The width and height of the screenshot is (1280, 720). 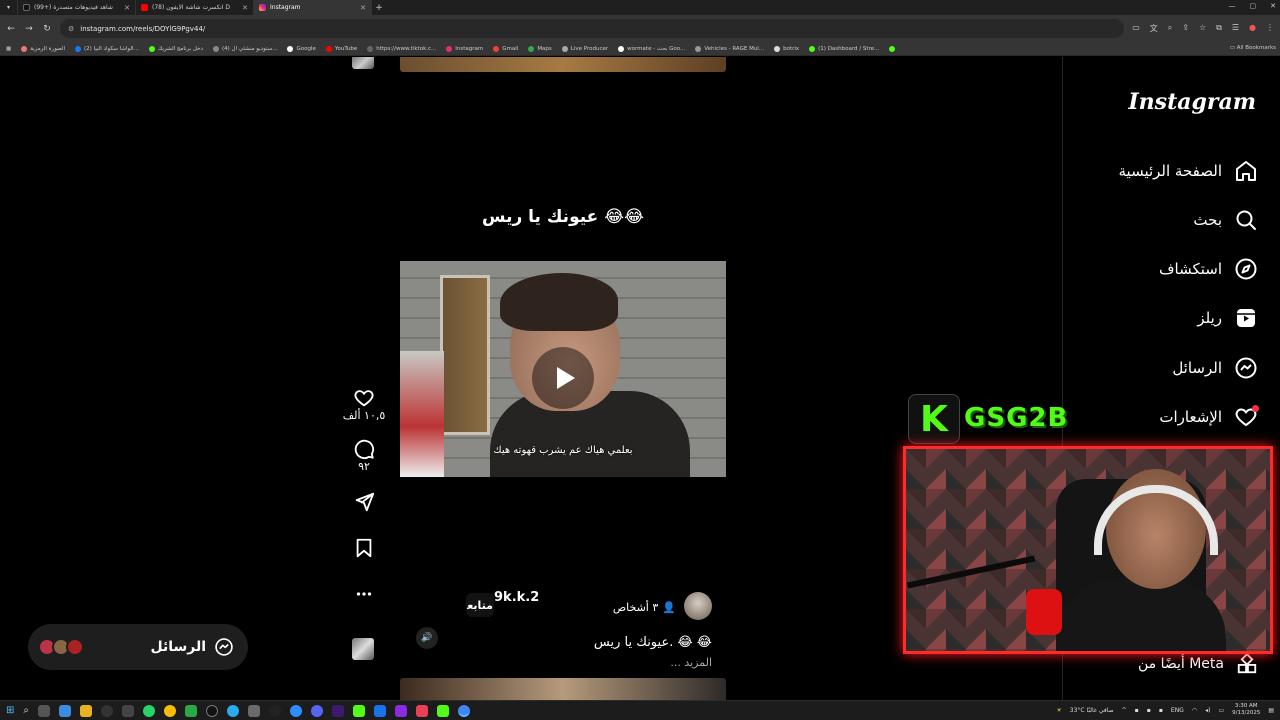 What do you see at coordinates (464, 48) in the screenshot?
I see `bookmark-item: Instagram` at bounding box center [464, 48].